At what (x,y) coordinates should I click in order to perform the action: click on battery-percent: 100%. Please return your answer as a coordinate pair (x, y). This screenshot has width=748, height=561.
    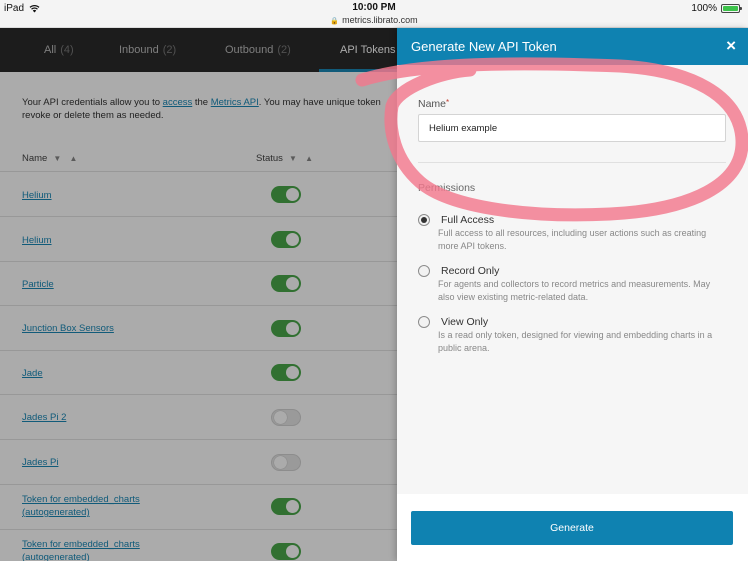
    Looking at the image, I should click on (704, 8).